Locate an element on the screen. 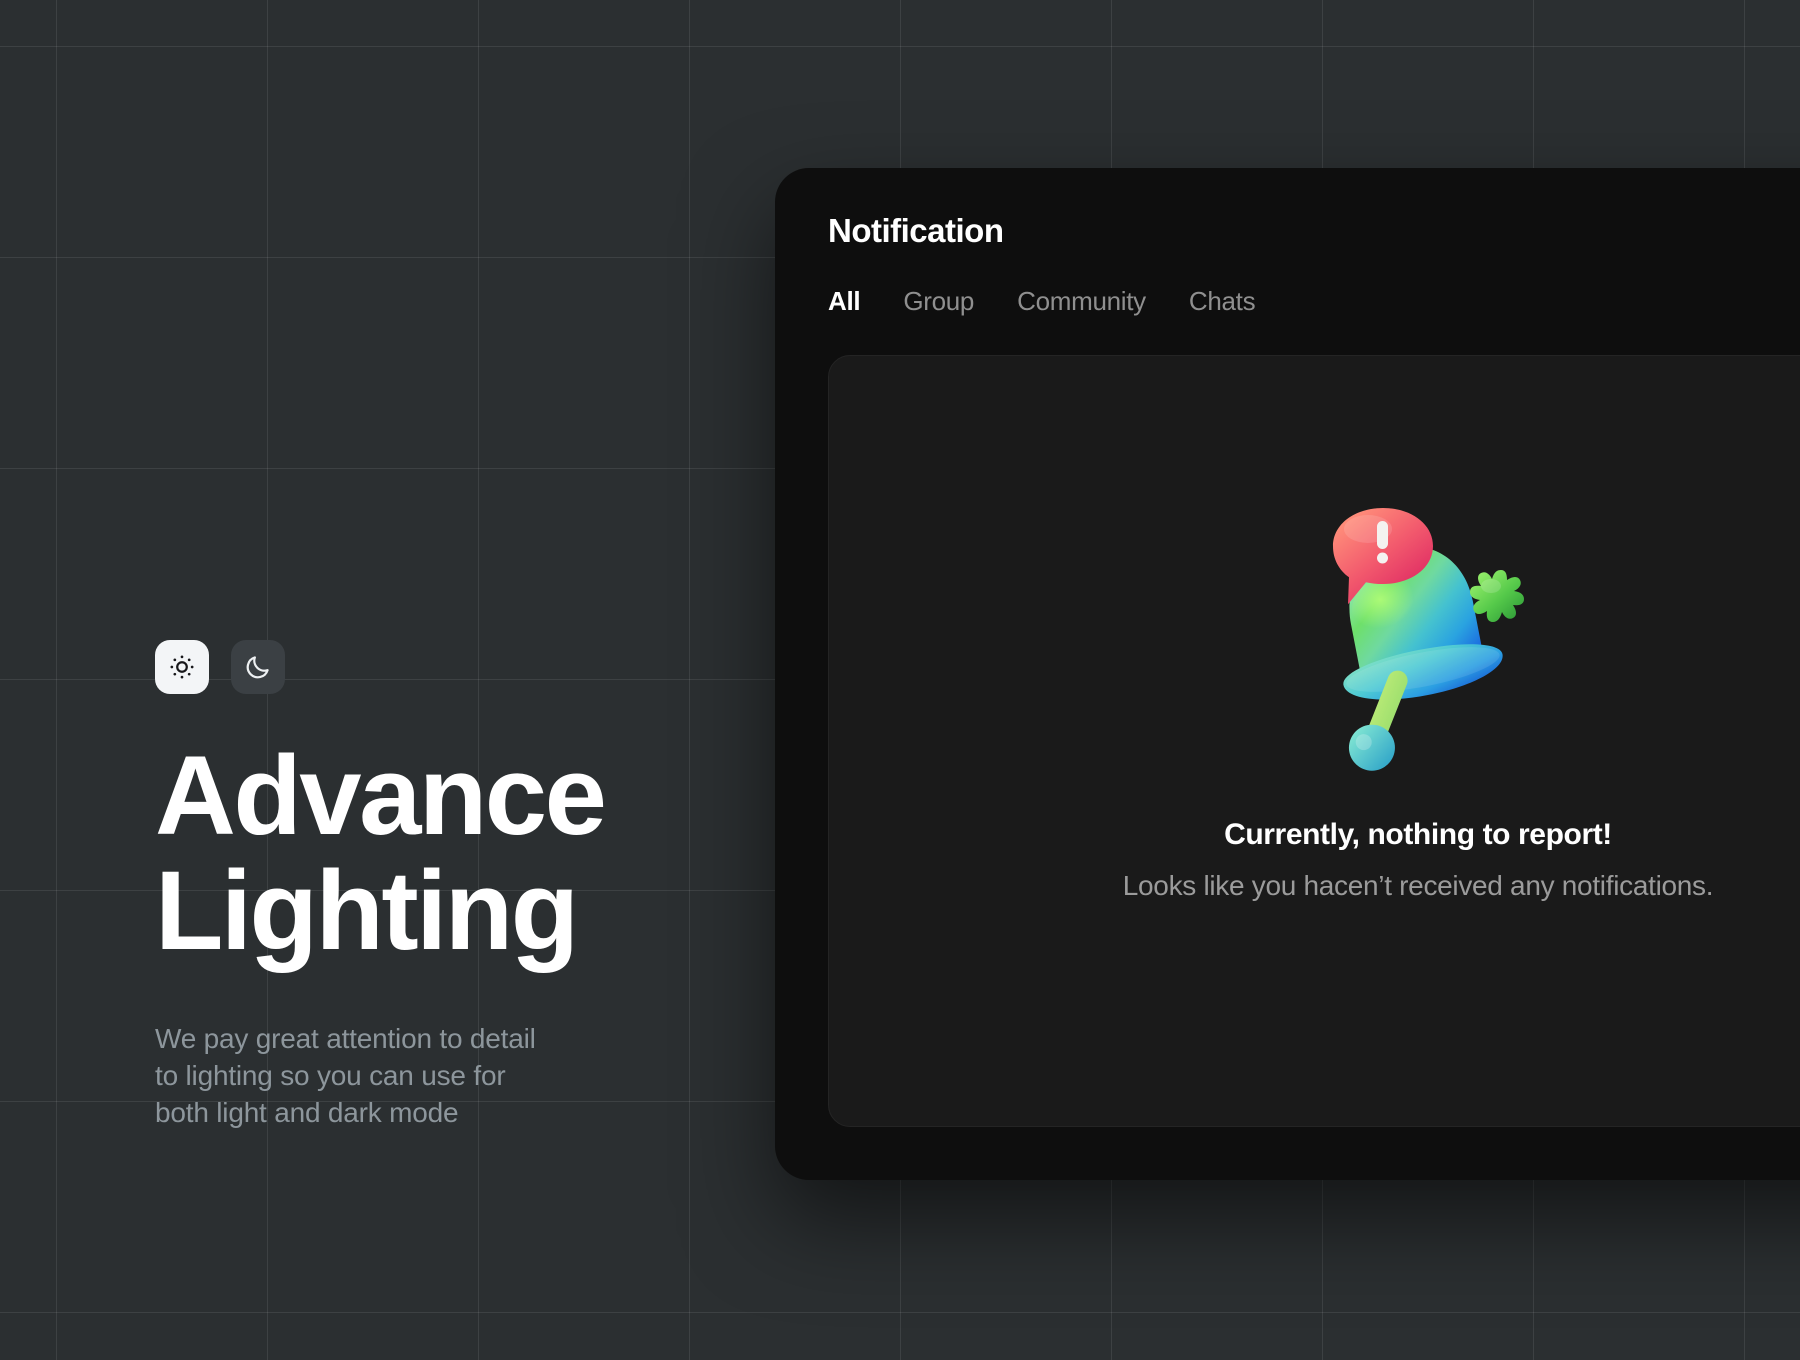  notification-panel-header: Notification Mark all as read is located at coordinates (1314, 231).